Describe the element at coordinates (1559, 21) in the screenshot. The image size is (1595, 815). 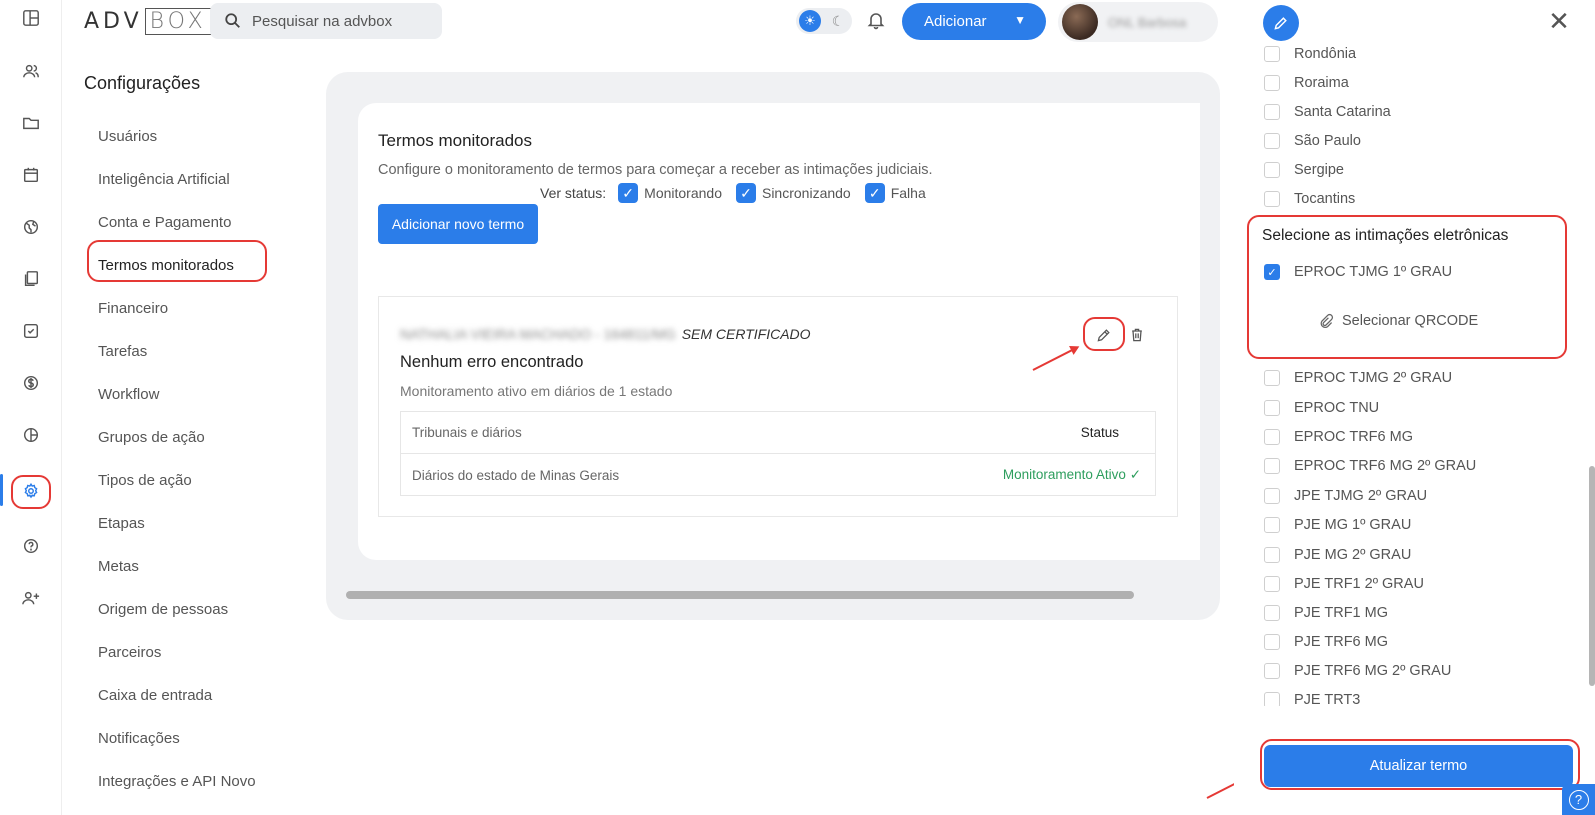
I see `close-icon: ✕` at that location.